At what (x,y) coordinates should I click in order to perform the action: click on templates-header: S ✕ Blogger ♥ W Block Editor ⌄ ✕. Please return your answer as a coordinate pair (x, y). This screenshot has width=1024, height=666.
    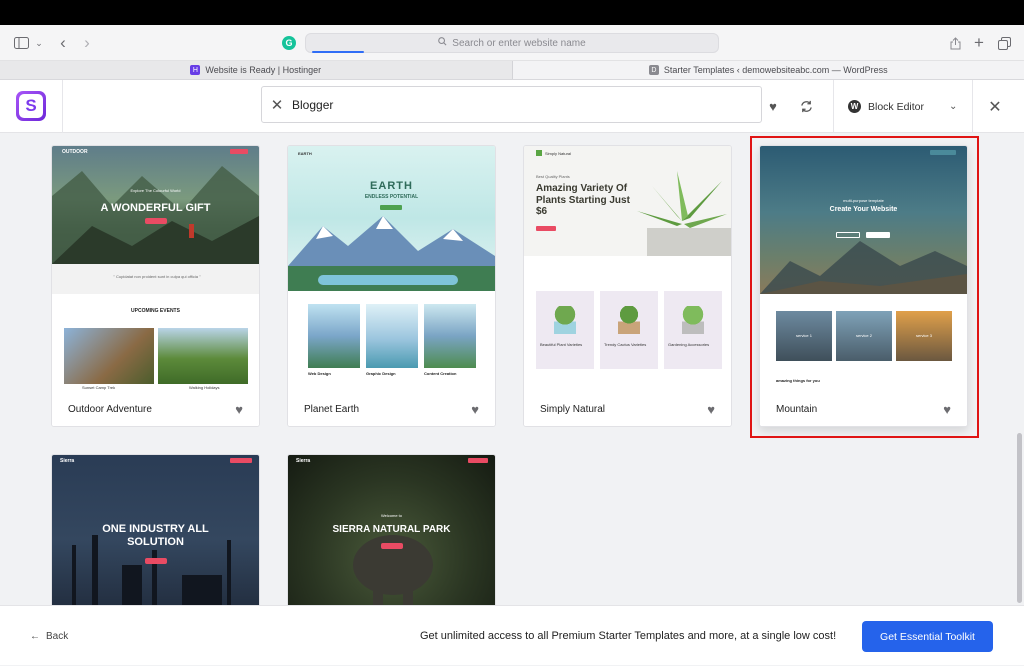
    Looking at the image, I should click on (512, 106).